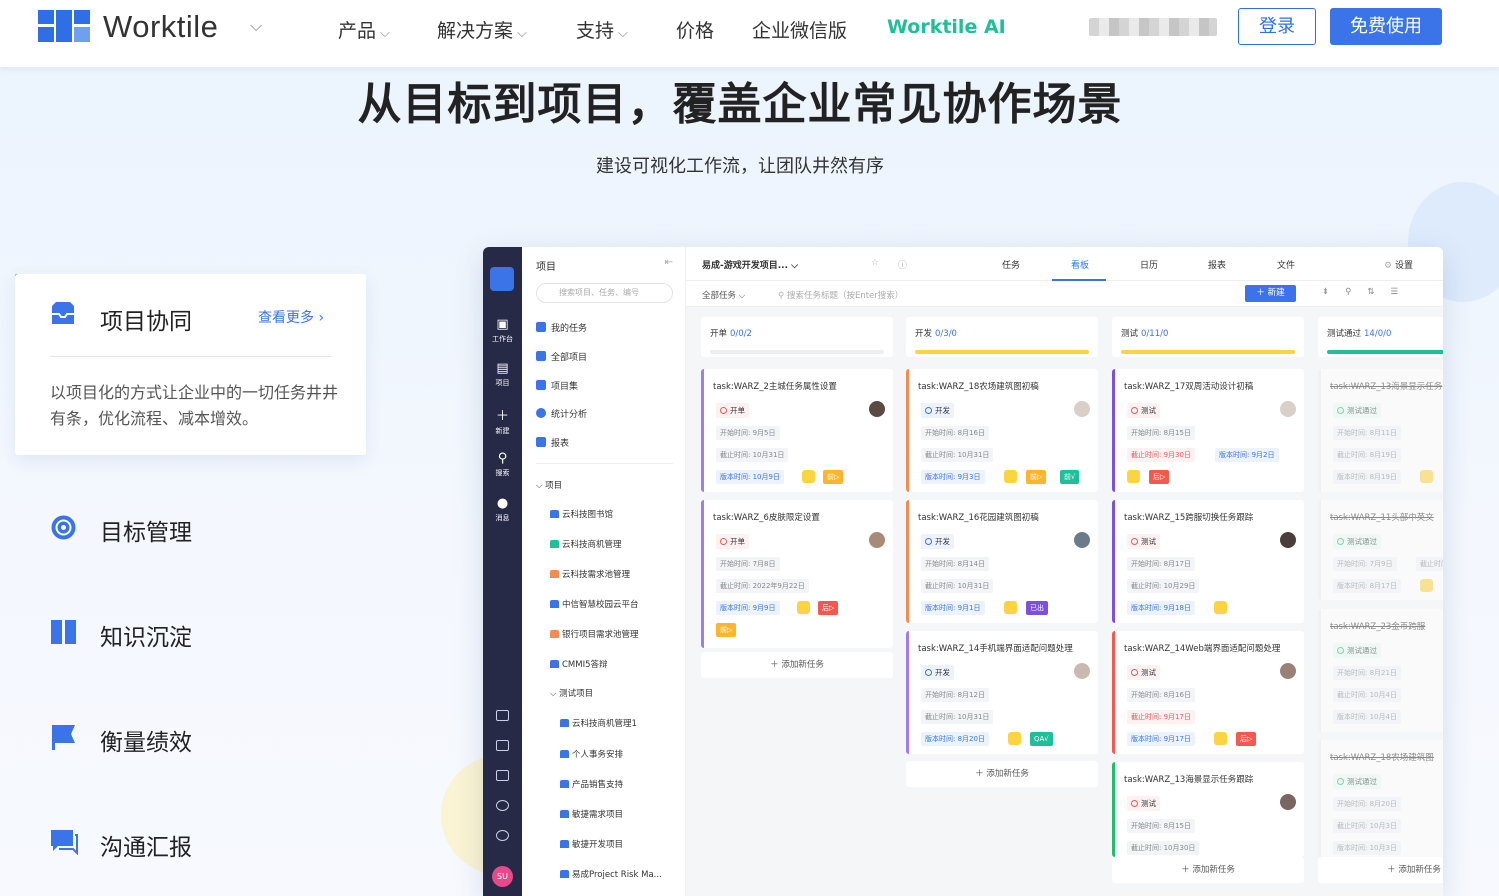 This screenshot has width=1499, height=896. I want to click on tab-calendar: 日历, so click(1149, 264).